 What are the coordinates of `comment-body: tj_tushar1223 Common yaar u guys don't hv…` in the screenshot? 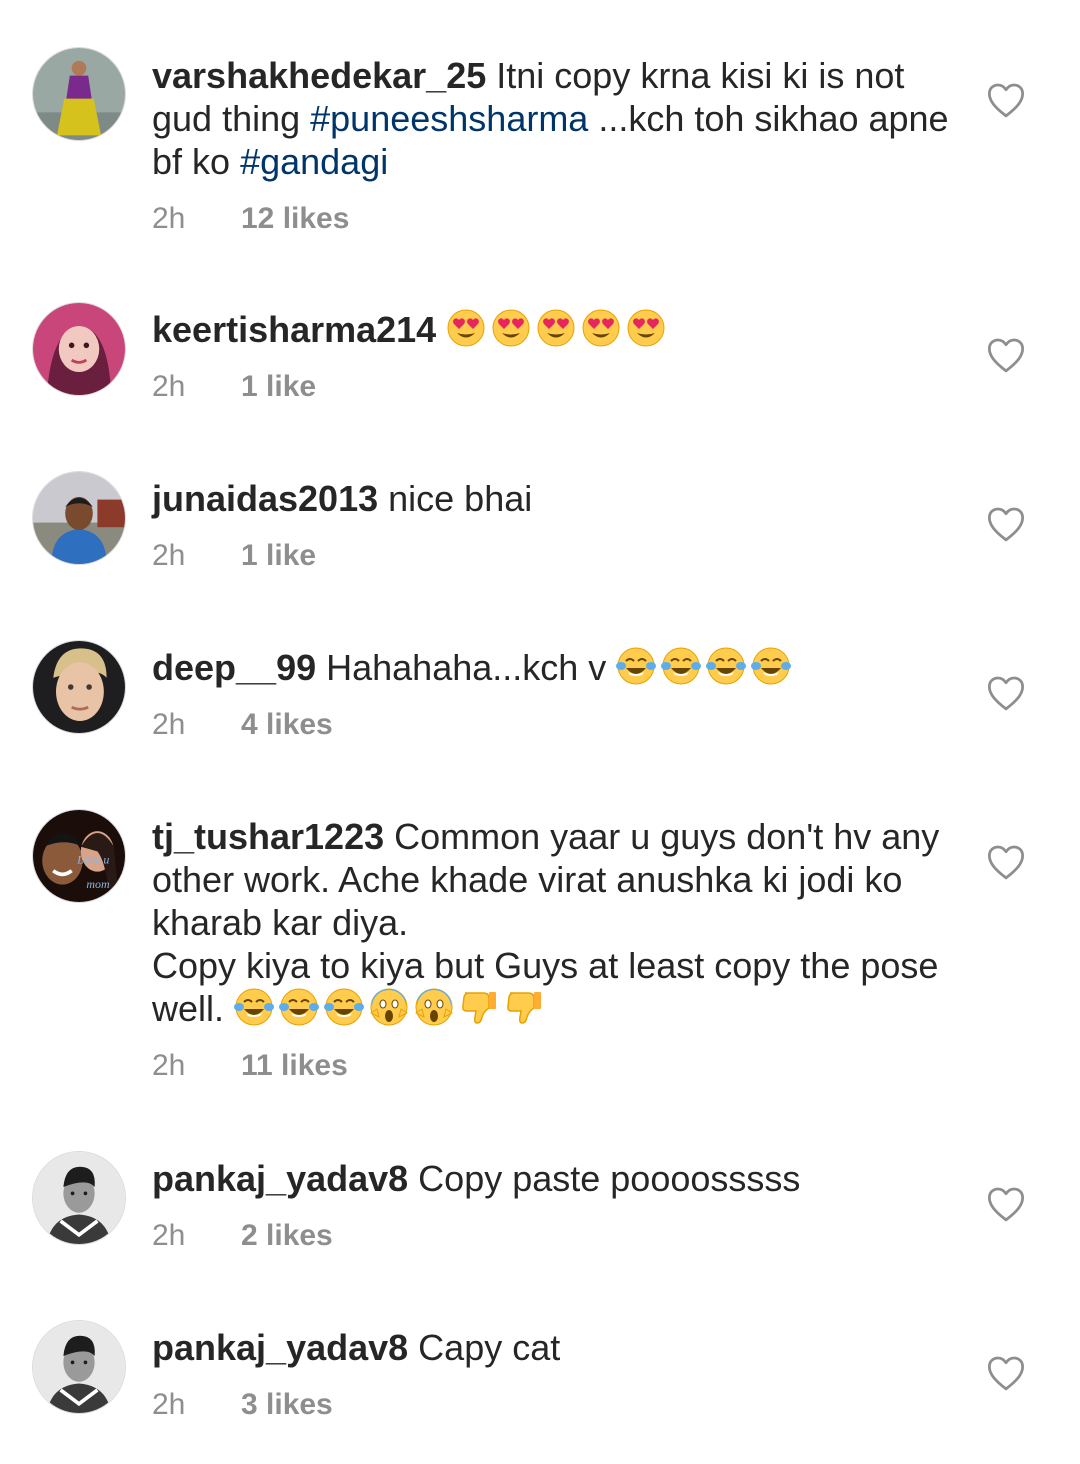 It's located at (552, 950).